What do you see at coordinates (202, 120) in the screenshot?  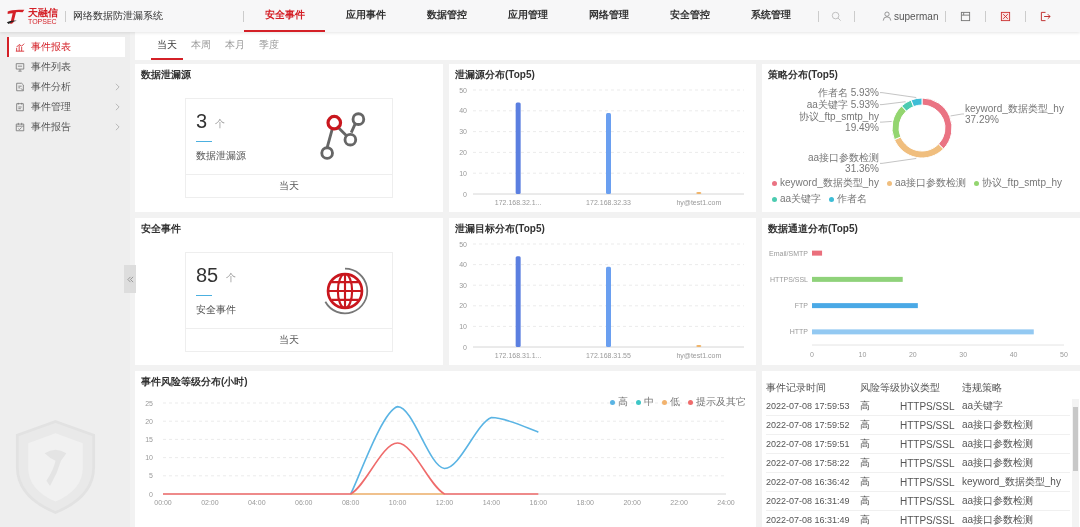 I see `stat-value: 3` at bounding box center [202, 120].